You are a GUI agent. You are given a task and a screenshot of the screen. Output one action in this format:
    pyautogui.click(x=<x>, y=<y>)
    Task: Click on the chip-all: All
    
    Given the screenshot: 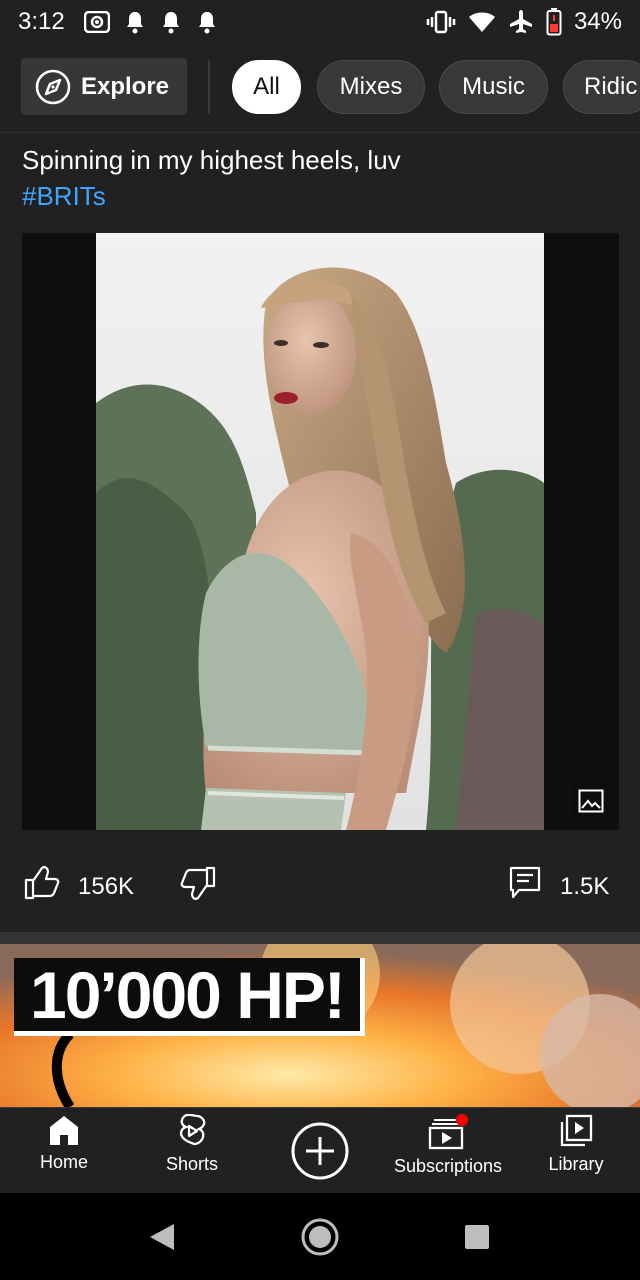 What is the action you would take?
    pyautogui.click(x=266, y=87)
    